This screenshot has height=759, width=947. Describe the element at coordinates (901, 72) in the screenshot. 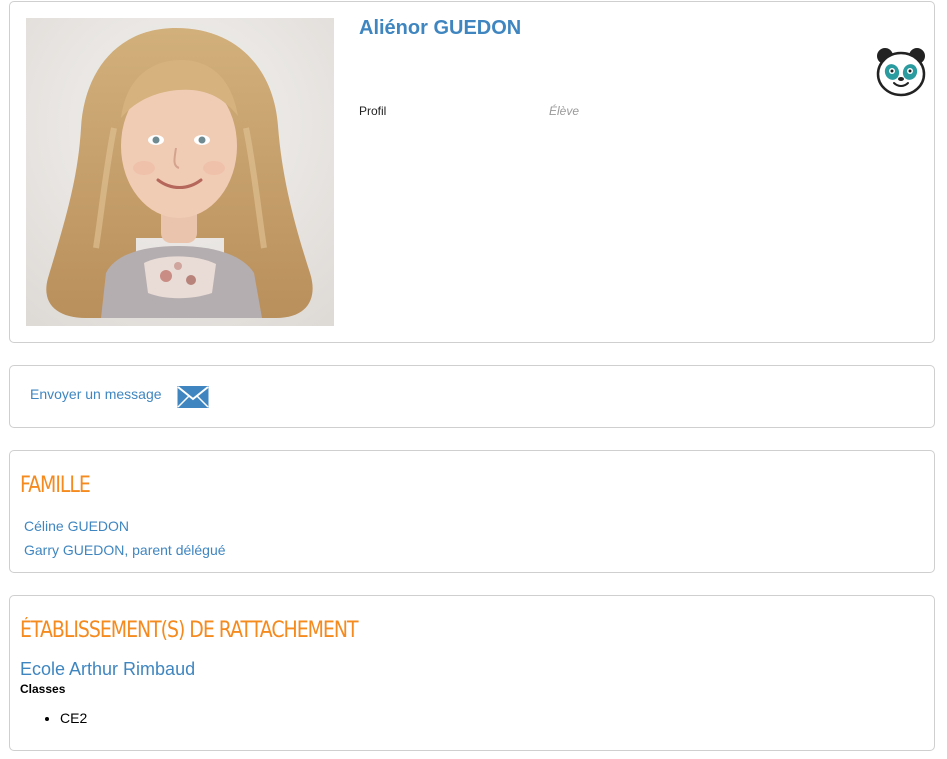

I see `panda-mascot-icon` at that location.